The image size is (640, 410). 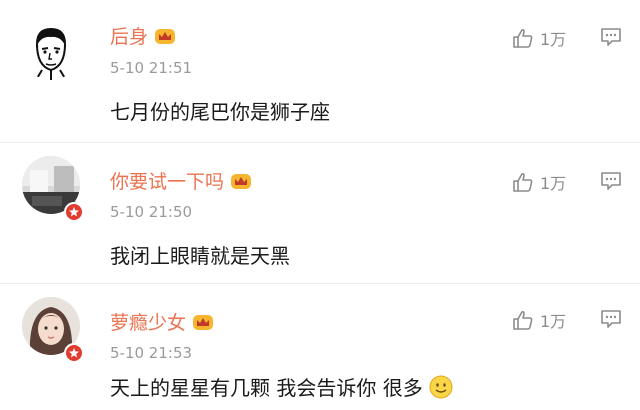 I want to click on username-text: 你要试一下吗, so click(x=167, y=180).